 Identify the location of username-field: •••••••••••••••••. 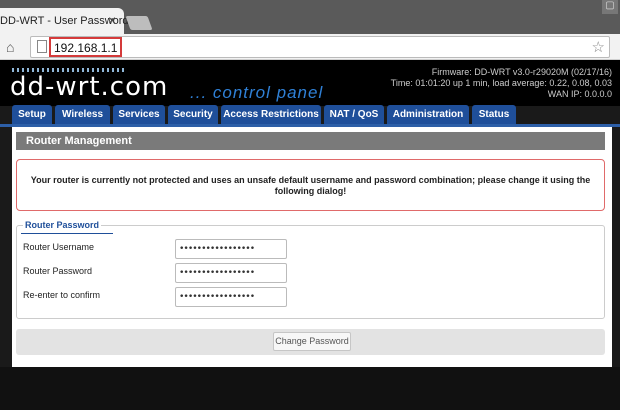
(231, 249).